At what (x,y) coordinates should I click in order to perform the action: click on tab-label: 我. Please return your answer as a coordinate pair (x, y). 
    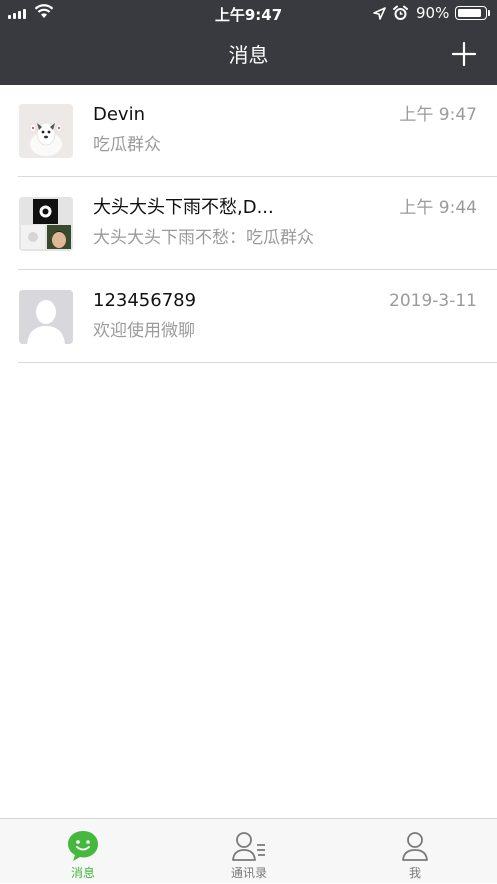
    Looking at the image, I should click on (414, 873).